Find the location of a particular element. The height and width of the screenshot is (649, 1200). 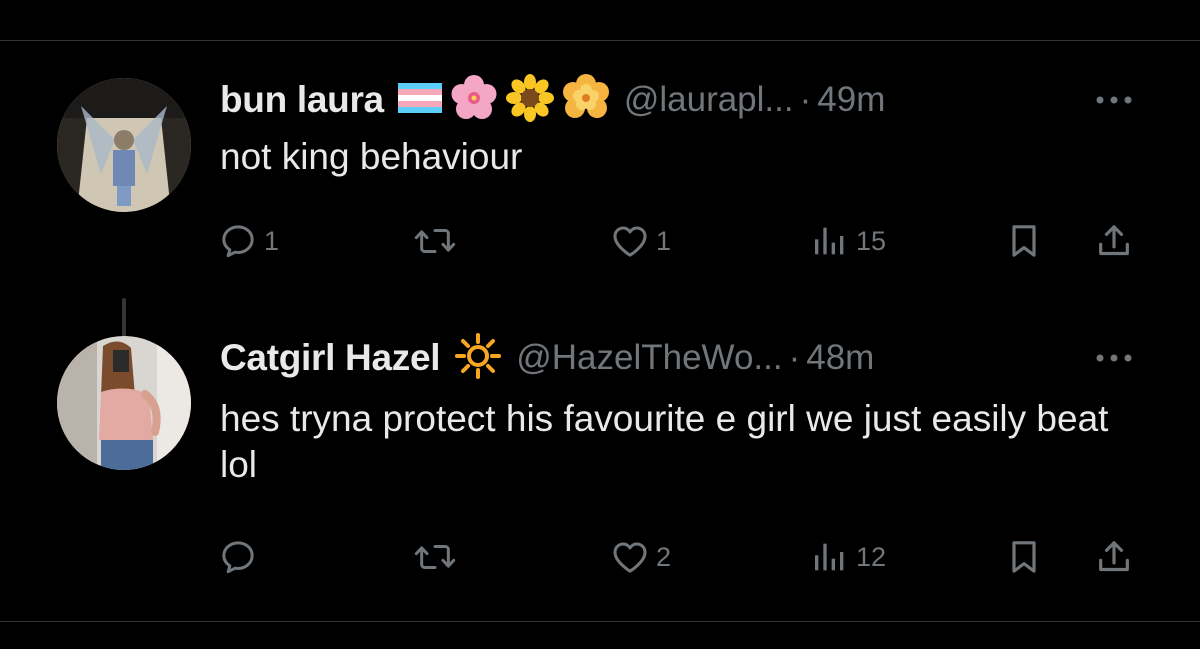

reply-button is located at coordinates (241, 557).